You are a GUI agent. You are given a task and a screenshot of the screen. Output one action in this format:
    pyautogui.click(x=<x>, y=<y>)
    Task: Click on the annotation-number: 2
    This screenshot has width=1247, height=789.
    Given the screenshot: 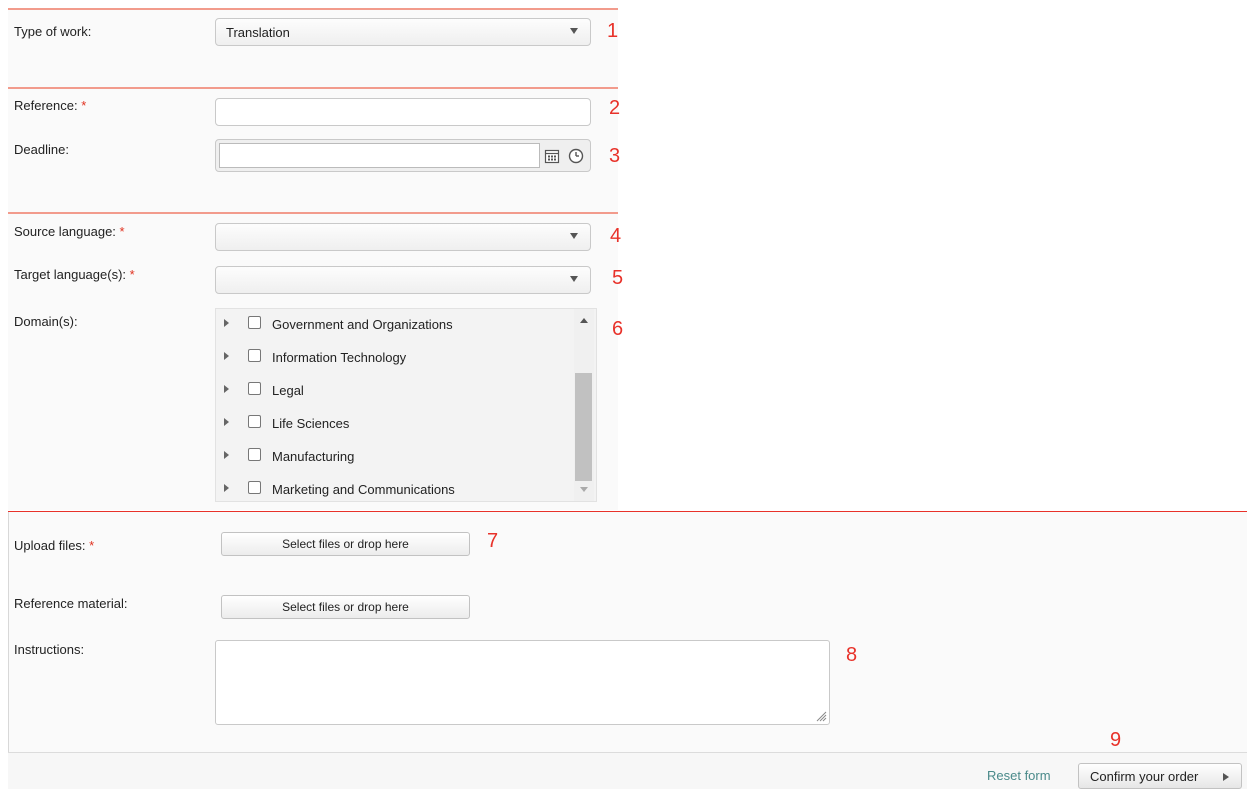 What is the action you would take?
    pyautogui.click(x=615, y=108)
    